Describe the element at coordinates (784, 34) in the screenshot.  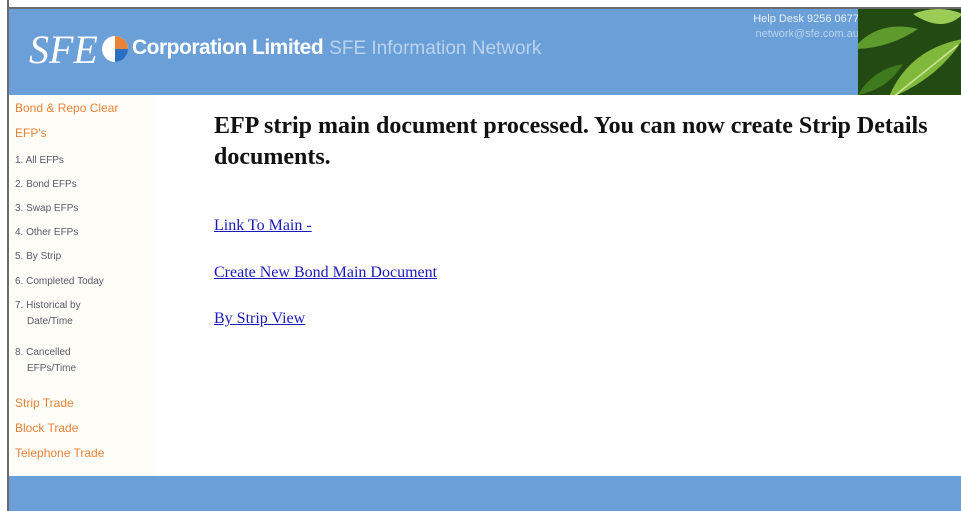
I see `helpdesk-email: network@sfe.com.au` at that location.